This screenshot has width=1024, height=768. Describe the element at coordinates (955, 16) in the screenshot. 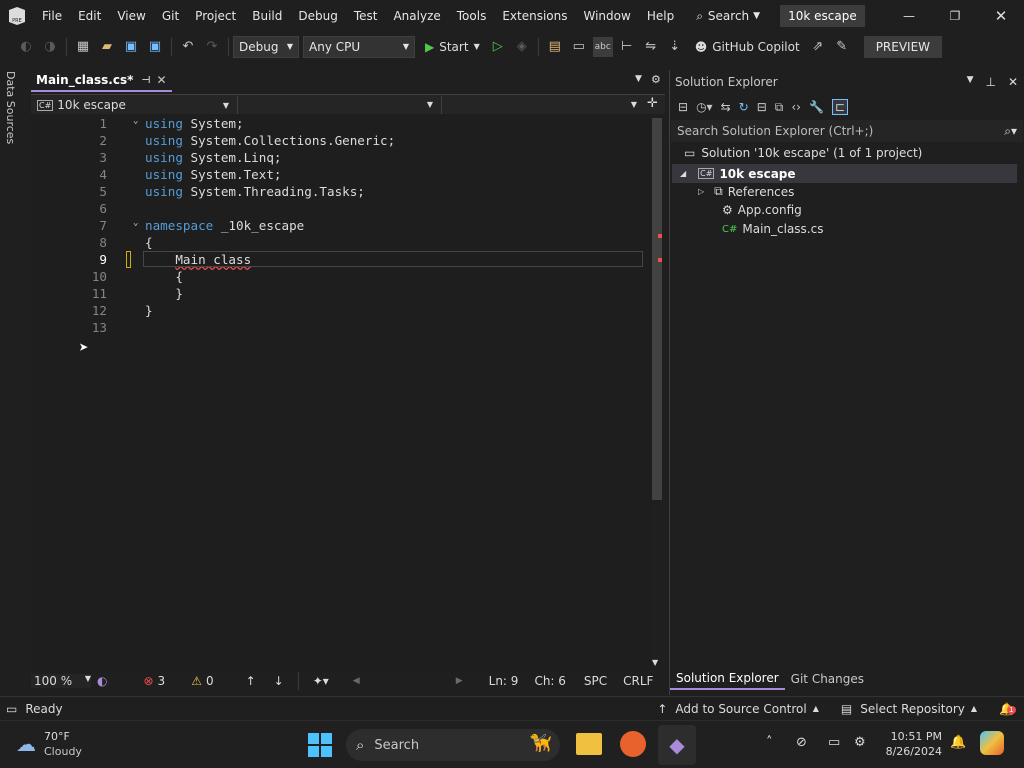

I see `restore-button: ❐` at that location.